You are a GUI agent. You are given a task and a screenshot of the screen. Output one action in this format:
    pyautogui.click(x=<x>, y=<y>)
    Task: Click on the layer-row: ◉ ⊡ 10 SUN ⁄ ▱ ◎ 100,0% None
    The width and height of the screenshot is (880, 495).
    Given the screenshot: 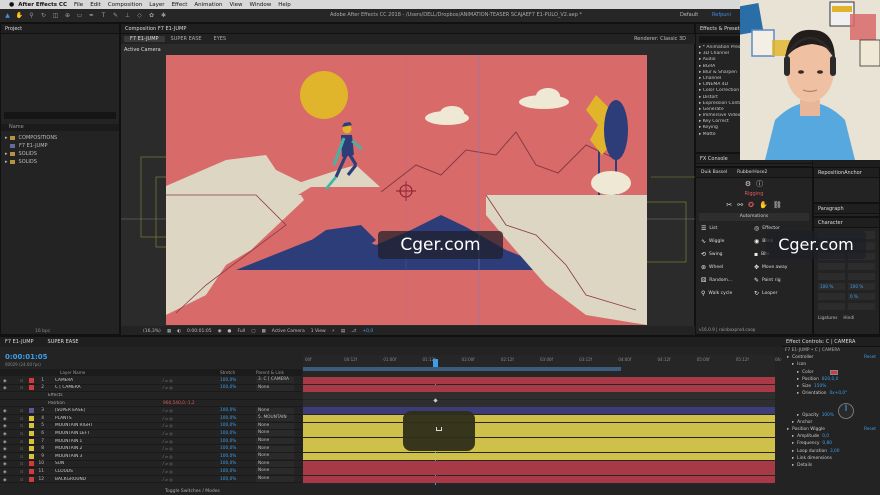 What is the action you would take?
    pyautogui.click(x=151, y=464)
    